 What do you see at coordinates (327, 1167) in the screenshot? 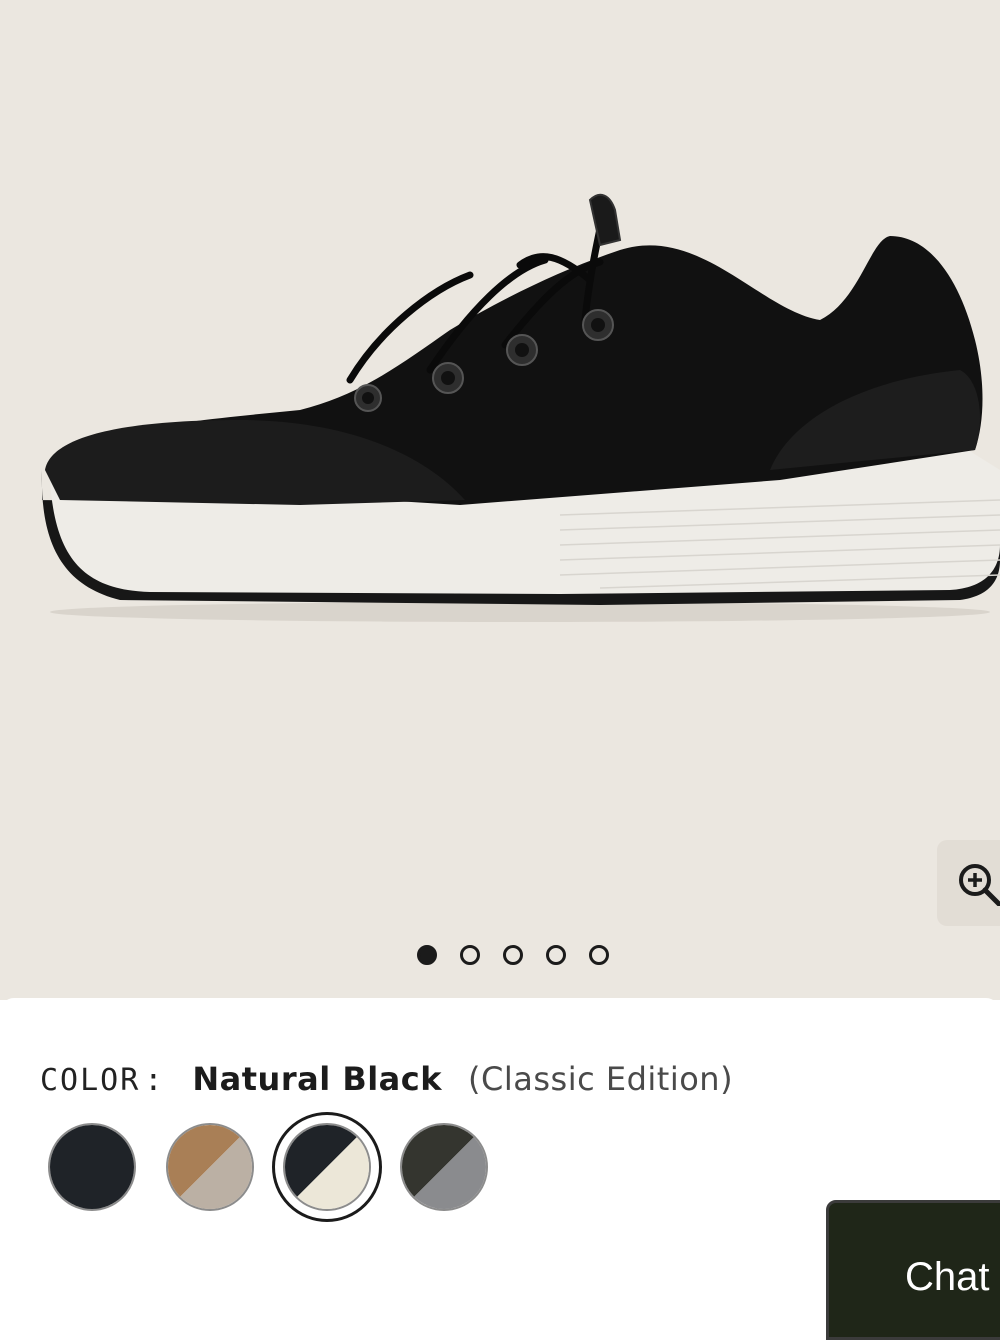
I see `color-swatch-3-selected` at bounding box center [327, 1167].